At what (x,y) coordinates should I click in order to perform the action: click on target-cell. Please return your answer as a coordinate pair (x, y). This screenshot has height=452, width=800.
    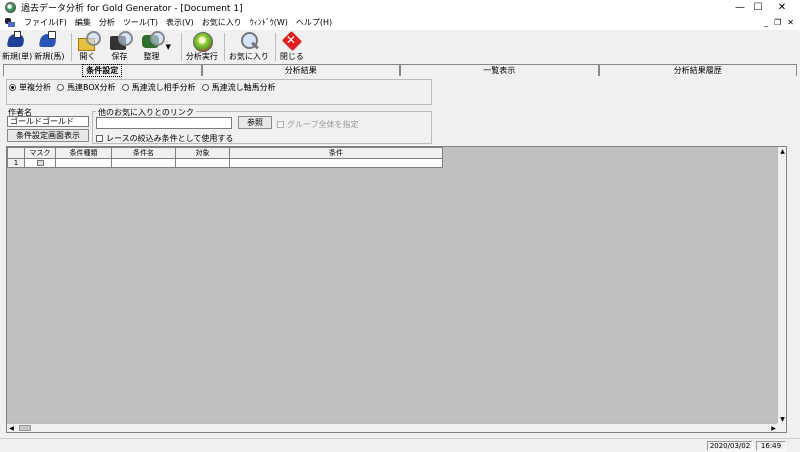
    Looking at the image, I should click on (202, 163).